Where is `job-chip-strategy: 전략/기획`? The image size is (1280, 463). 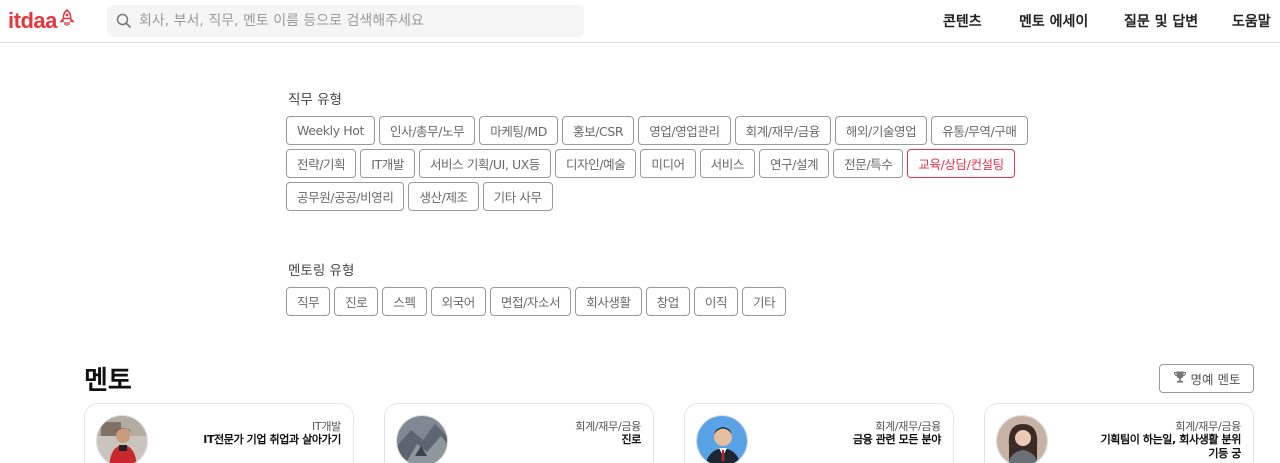 job-chip-strategy: 전략/기획 is located at coordinates (321, 163).